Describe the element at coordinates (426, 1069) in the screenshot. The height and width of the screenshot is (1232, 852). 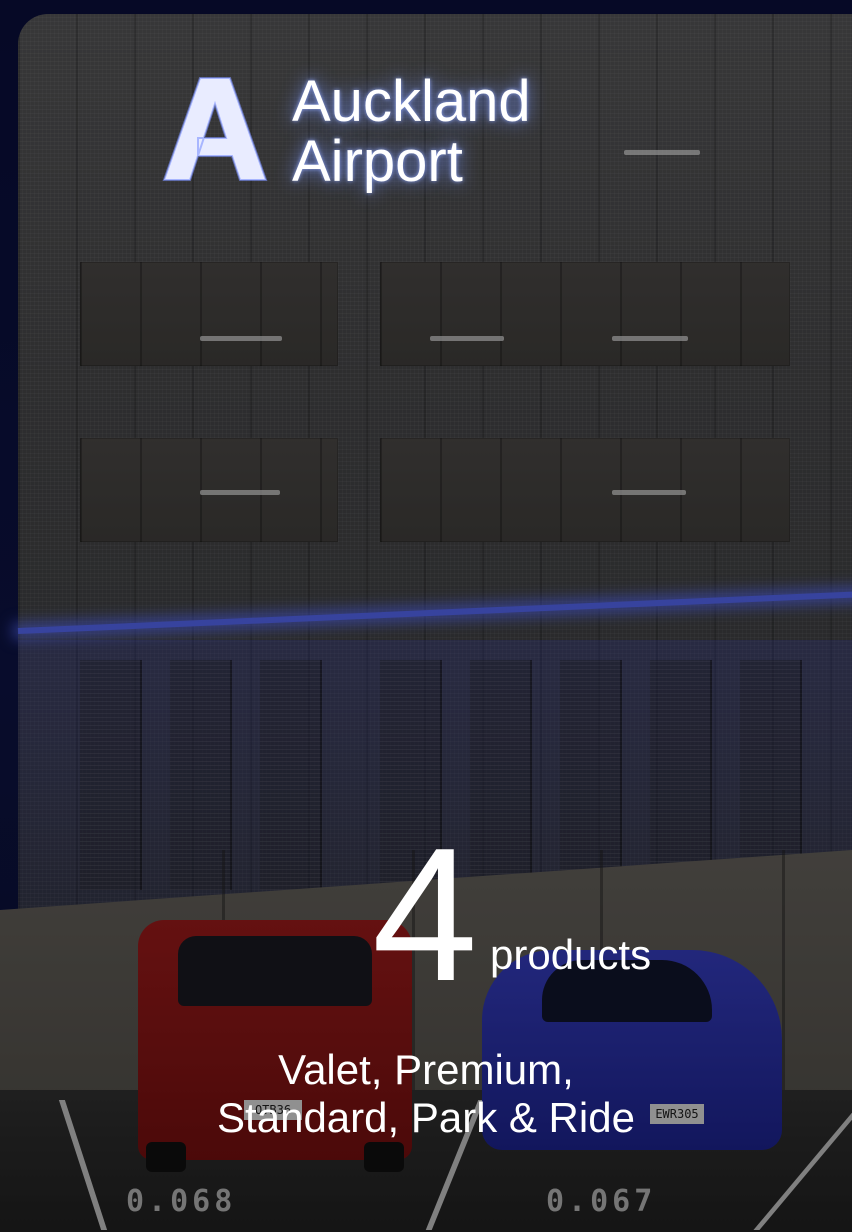
I see `stat-description-line-1: Valet, Premium,` at that location.